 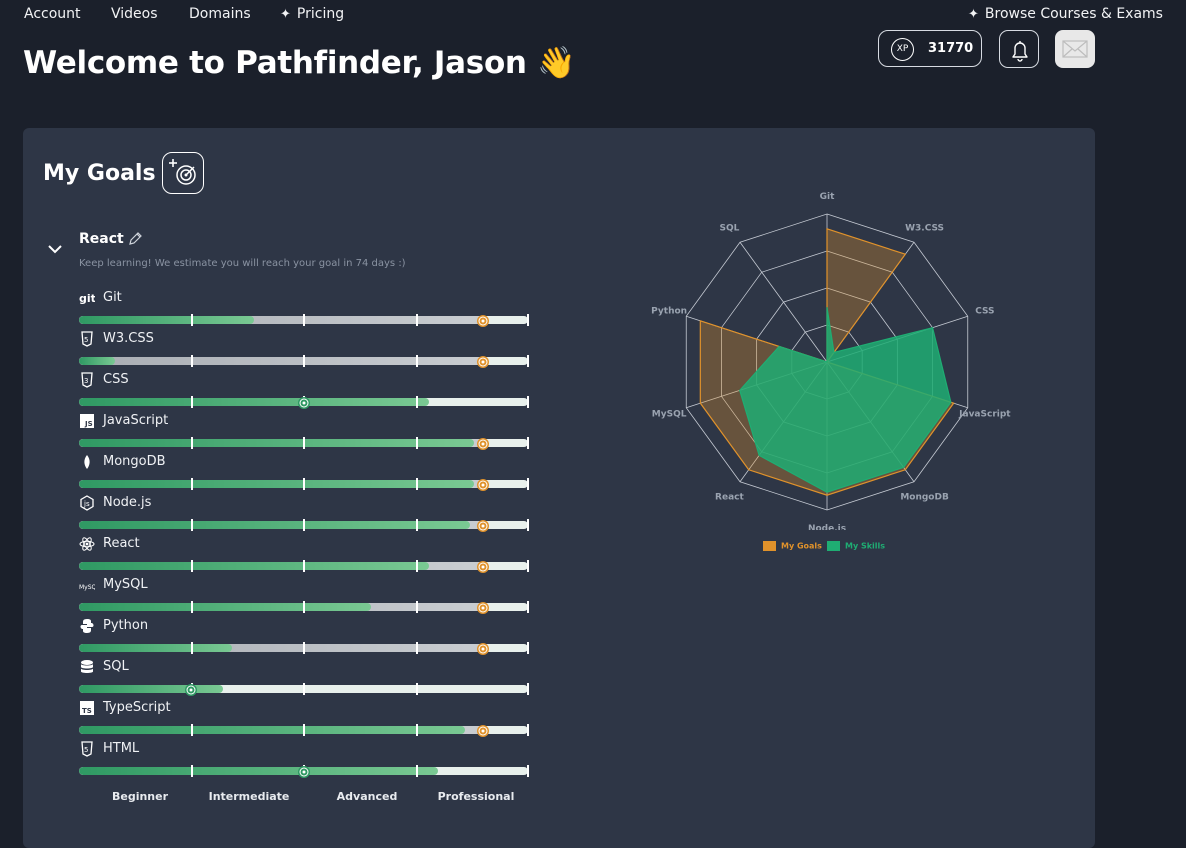 What do you see at coordinates (320, 14) in the screenshot?
I see `nav-pricing-label: Pricing` at bounding box center [320, 14].